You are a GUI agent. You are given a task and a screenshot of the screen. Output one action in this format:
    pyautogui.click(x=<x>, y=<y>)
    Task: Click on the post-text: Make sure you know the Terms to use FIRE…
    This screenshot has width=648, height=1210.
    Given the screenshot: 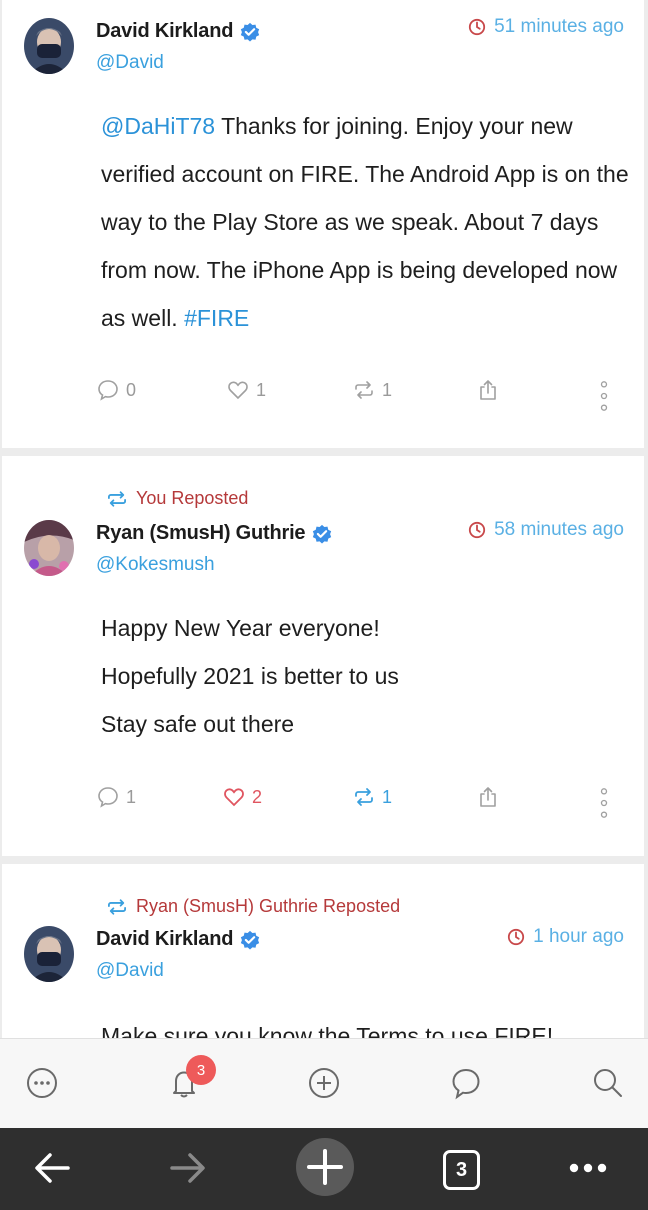 What is the action you would take?
    pyautogui.click(x=327, y=1030)
    